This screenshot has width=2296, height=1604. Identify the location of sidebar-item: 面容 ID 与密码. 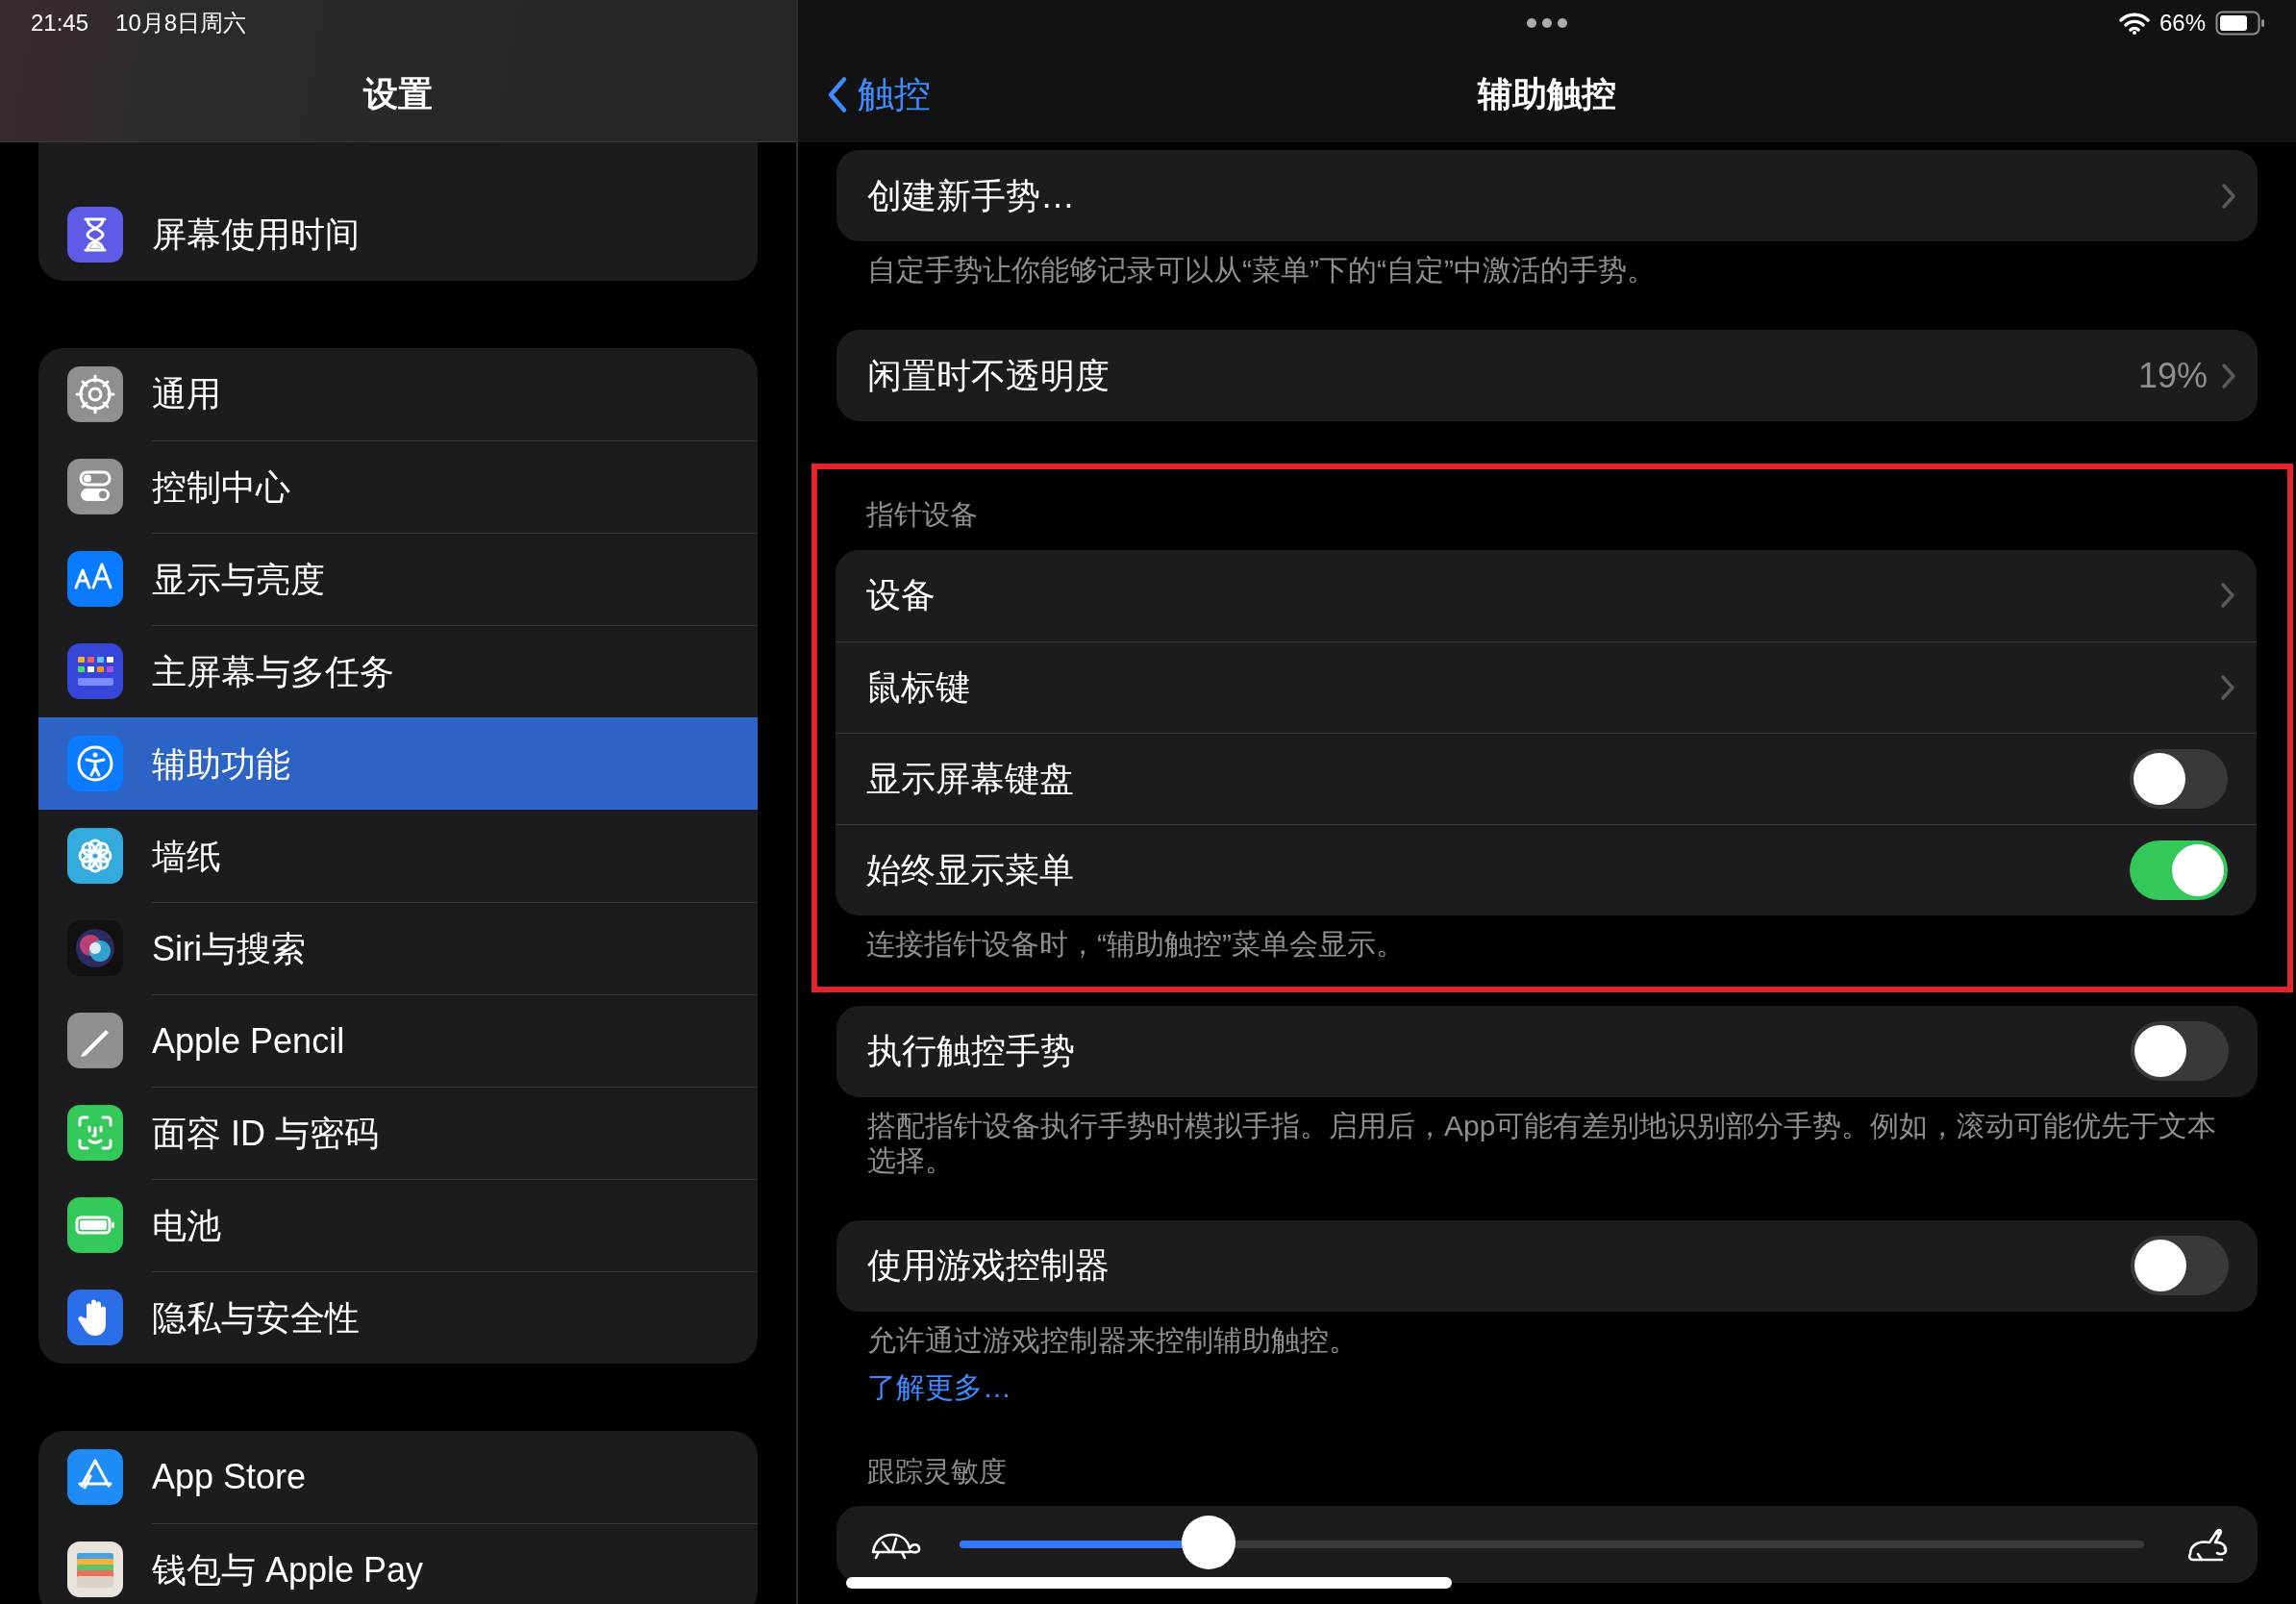
(398, 1133).